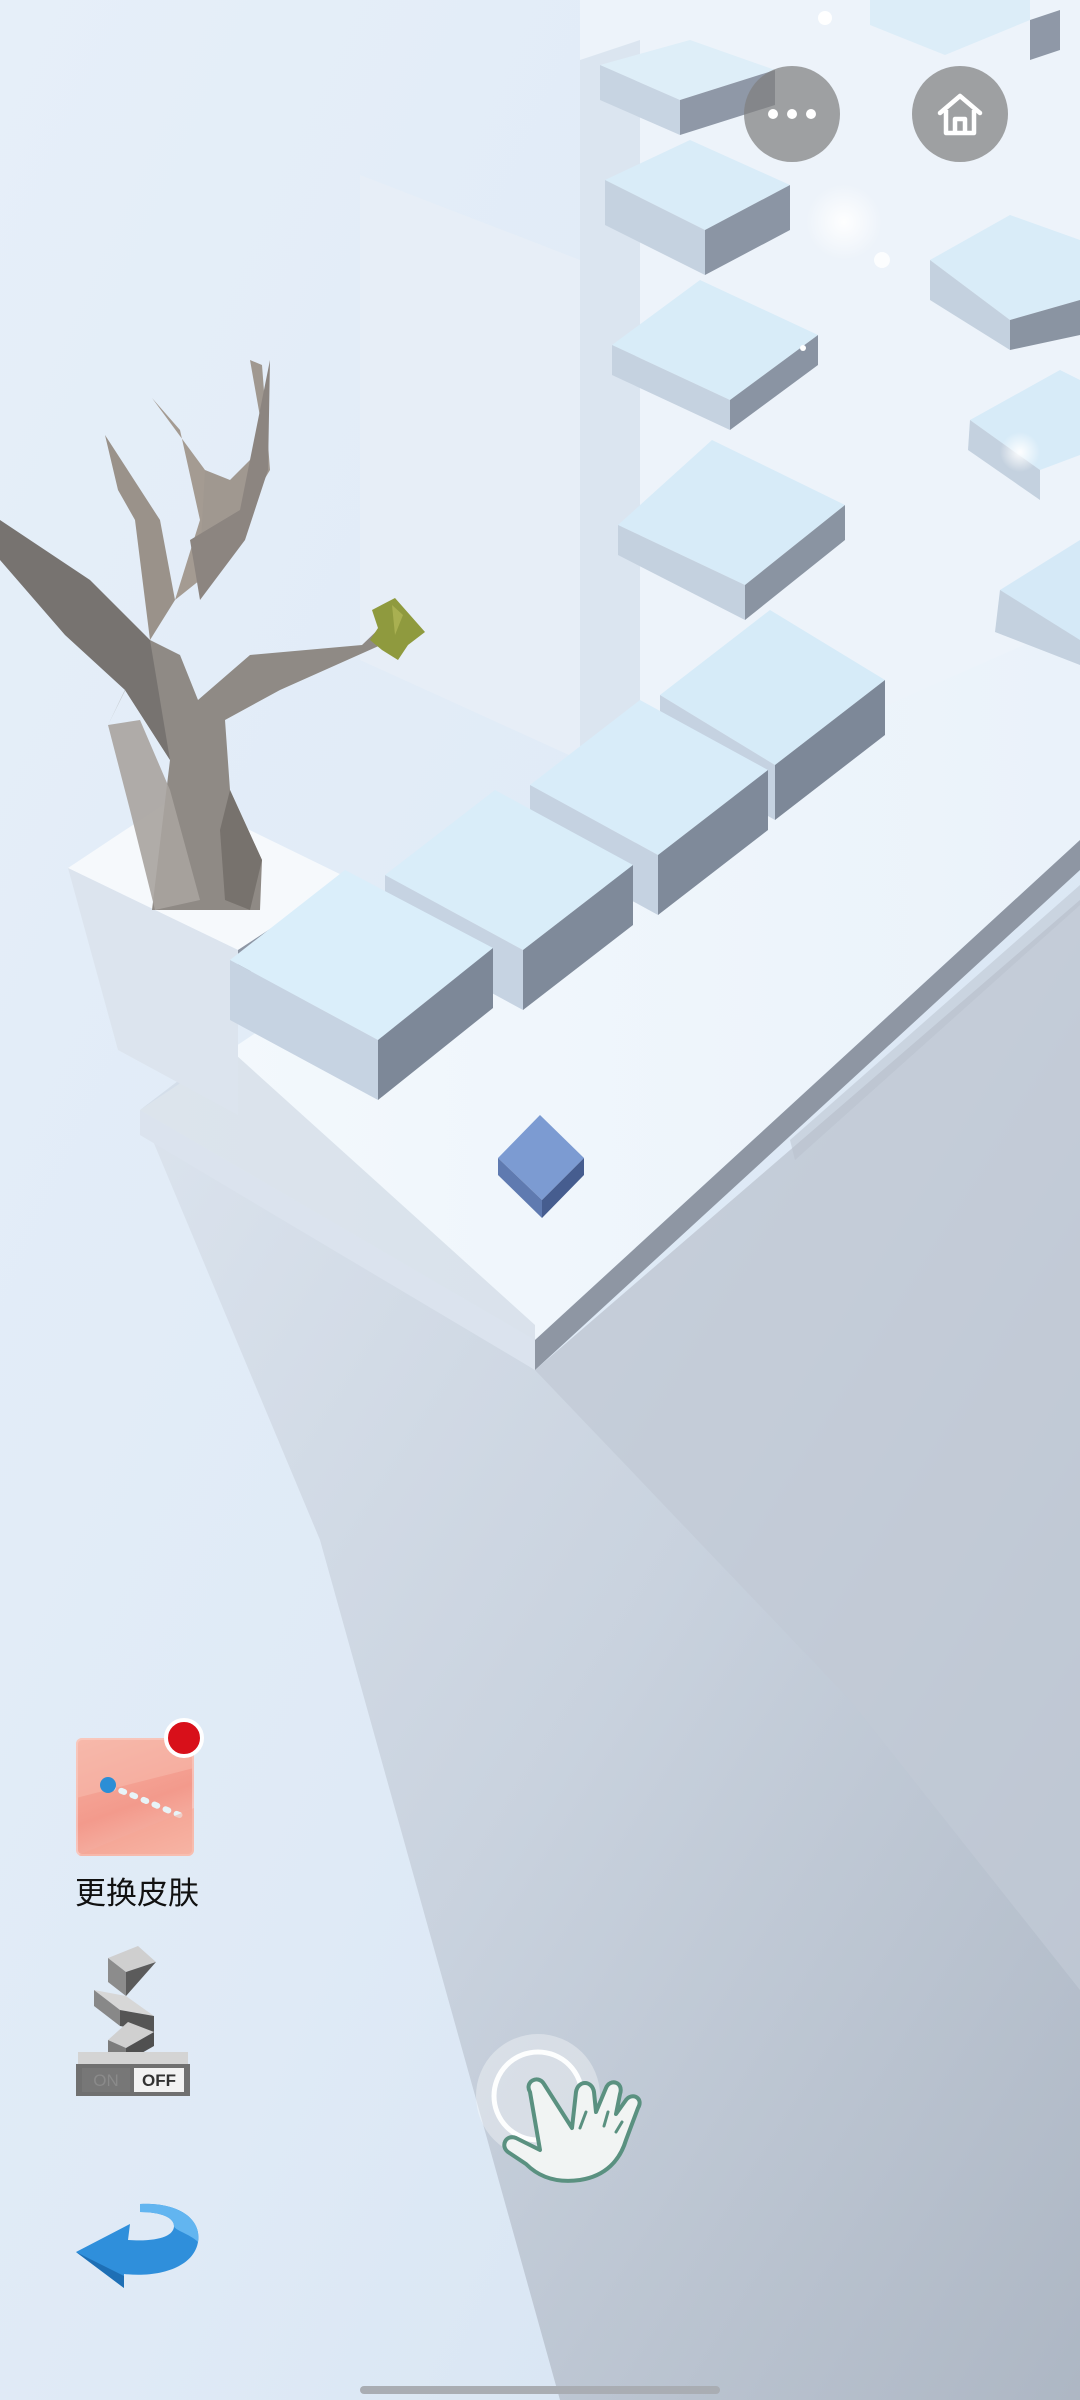 This screenshot has width=1080, height=2400. Describe the element at coordinates (159, 2080) in the screenshot. I see `toggle-off-label: OFF` at that location.